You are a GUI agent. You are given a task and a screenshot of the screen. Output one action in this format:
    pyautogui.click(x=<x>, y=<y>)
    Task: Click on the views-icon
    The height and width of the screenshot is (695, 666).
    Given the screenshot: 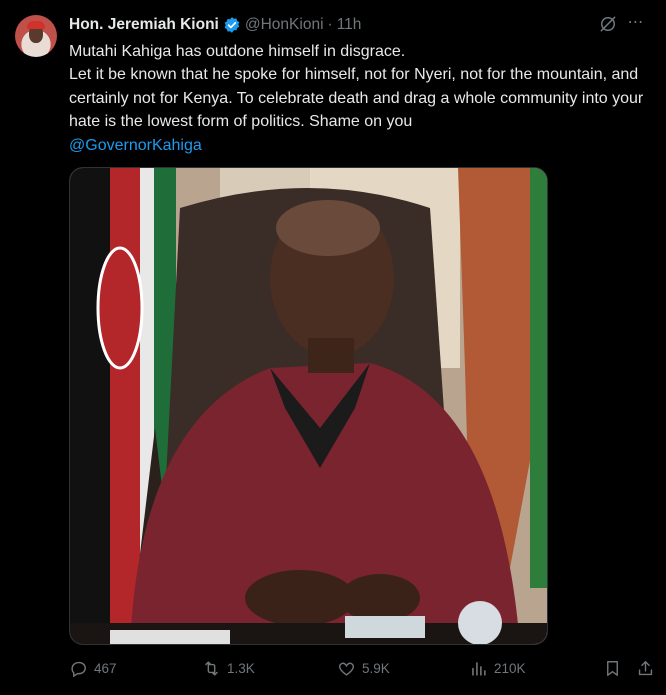 What is the action you would take?
    pyautogui.click(x=479, y=669)
    